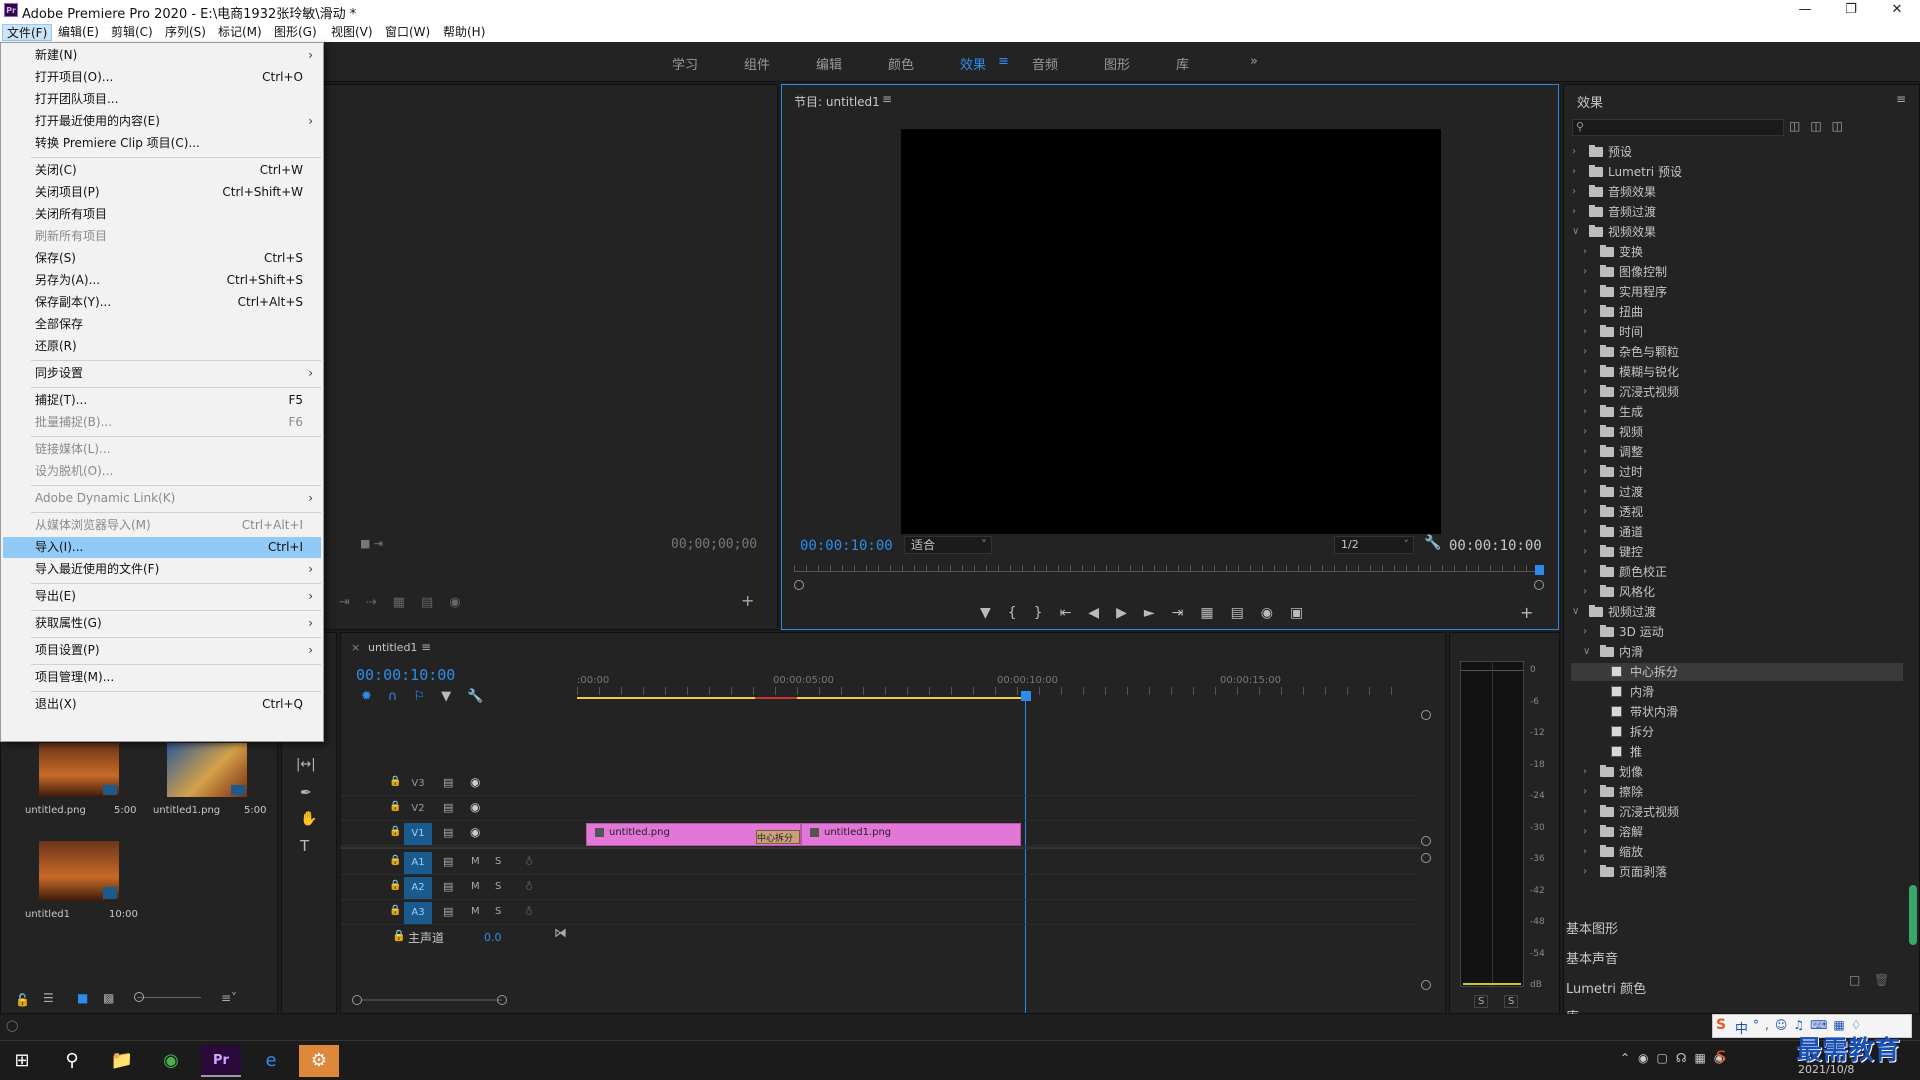  I want to click on program-playhead, so click(1539, 570).